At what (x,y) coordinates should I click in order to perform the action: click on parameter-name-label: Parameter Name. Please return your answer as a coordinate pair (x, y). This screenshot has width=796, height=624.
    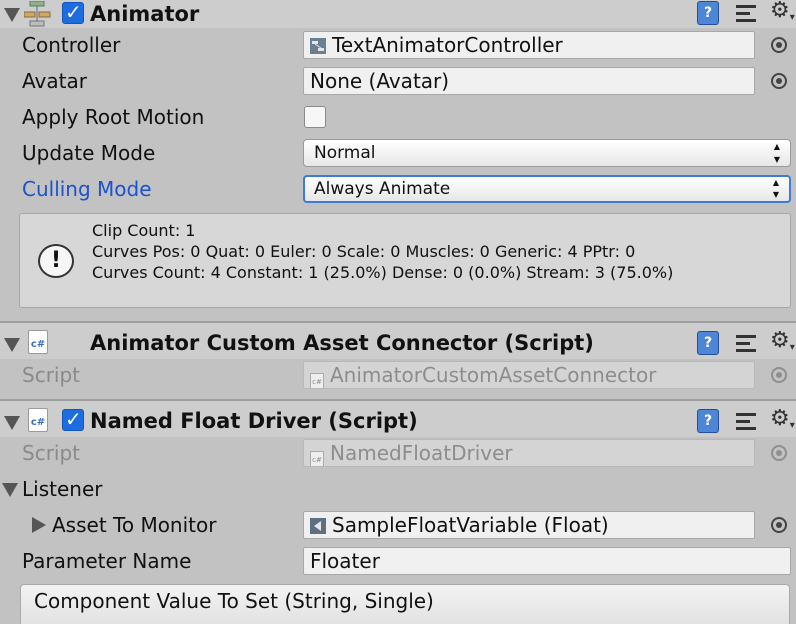
    Looking at the image, I should click on (107, 561).